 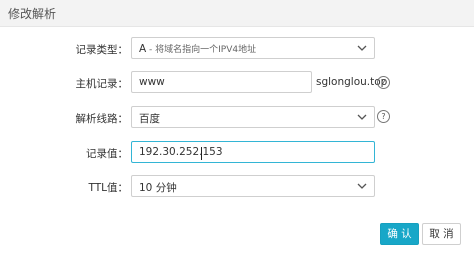 I want to click on host-record-label: 主机记录：, so click(x=102, y=84).